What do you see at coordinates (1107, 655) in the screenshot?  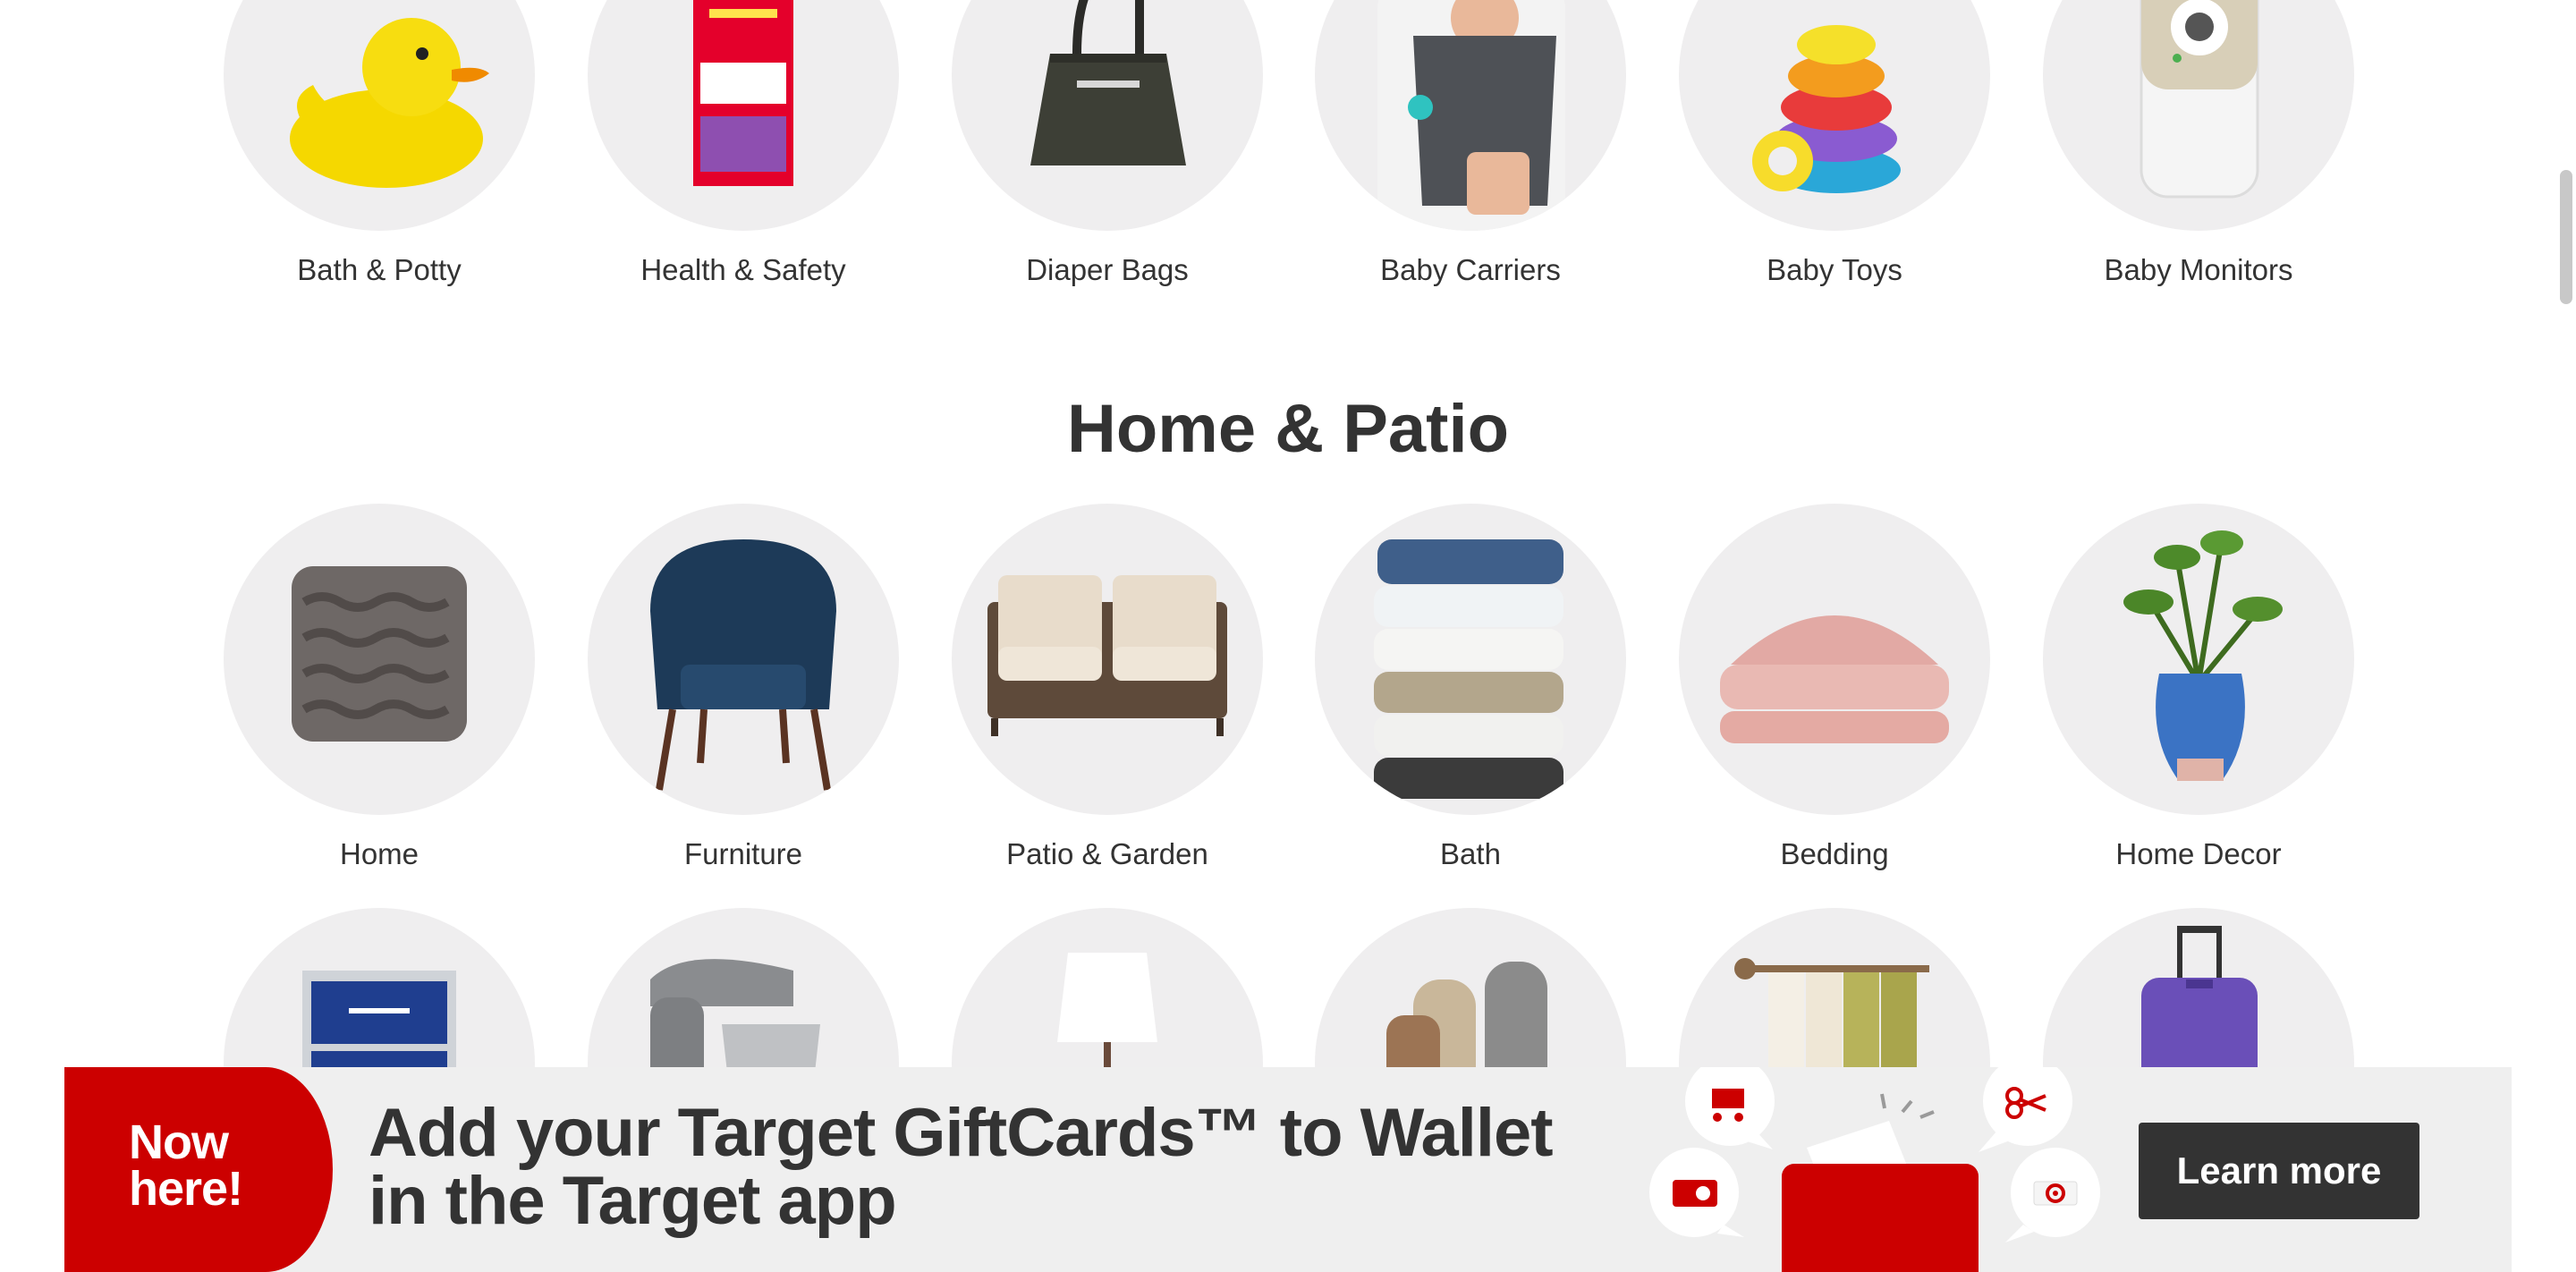 I see `patio-loveseat-icon` at bounding box center [1107, 655].